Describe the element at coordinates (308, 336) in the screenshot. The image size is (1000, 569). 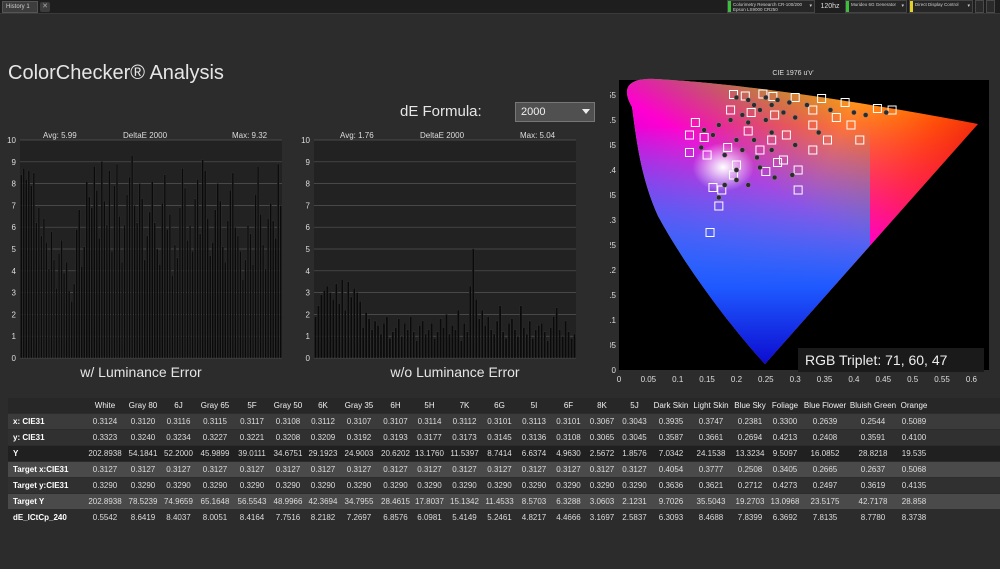
I see `y-tick-label: 1` at that location.